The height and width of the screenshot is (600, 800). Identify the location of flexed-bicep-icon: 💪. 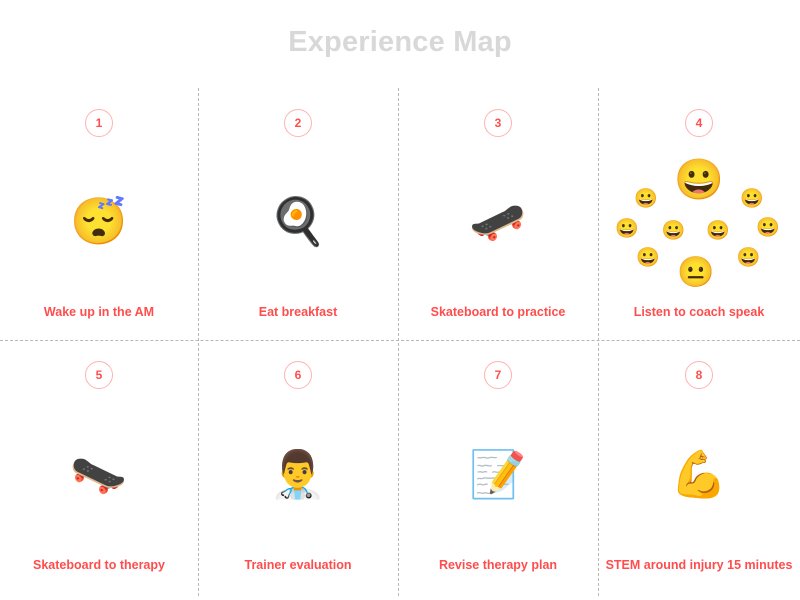
(699, 473).